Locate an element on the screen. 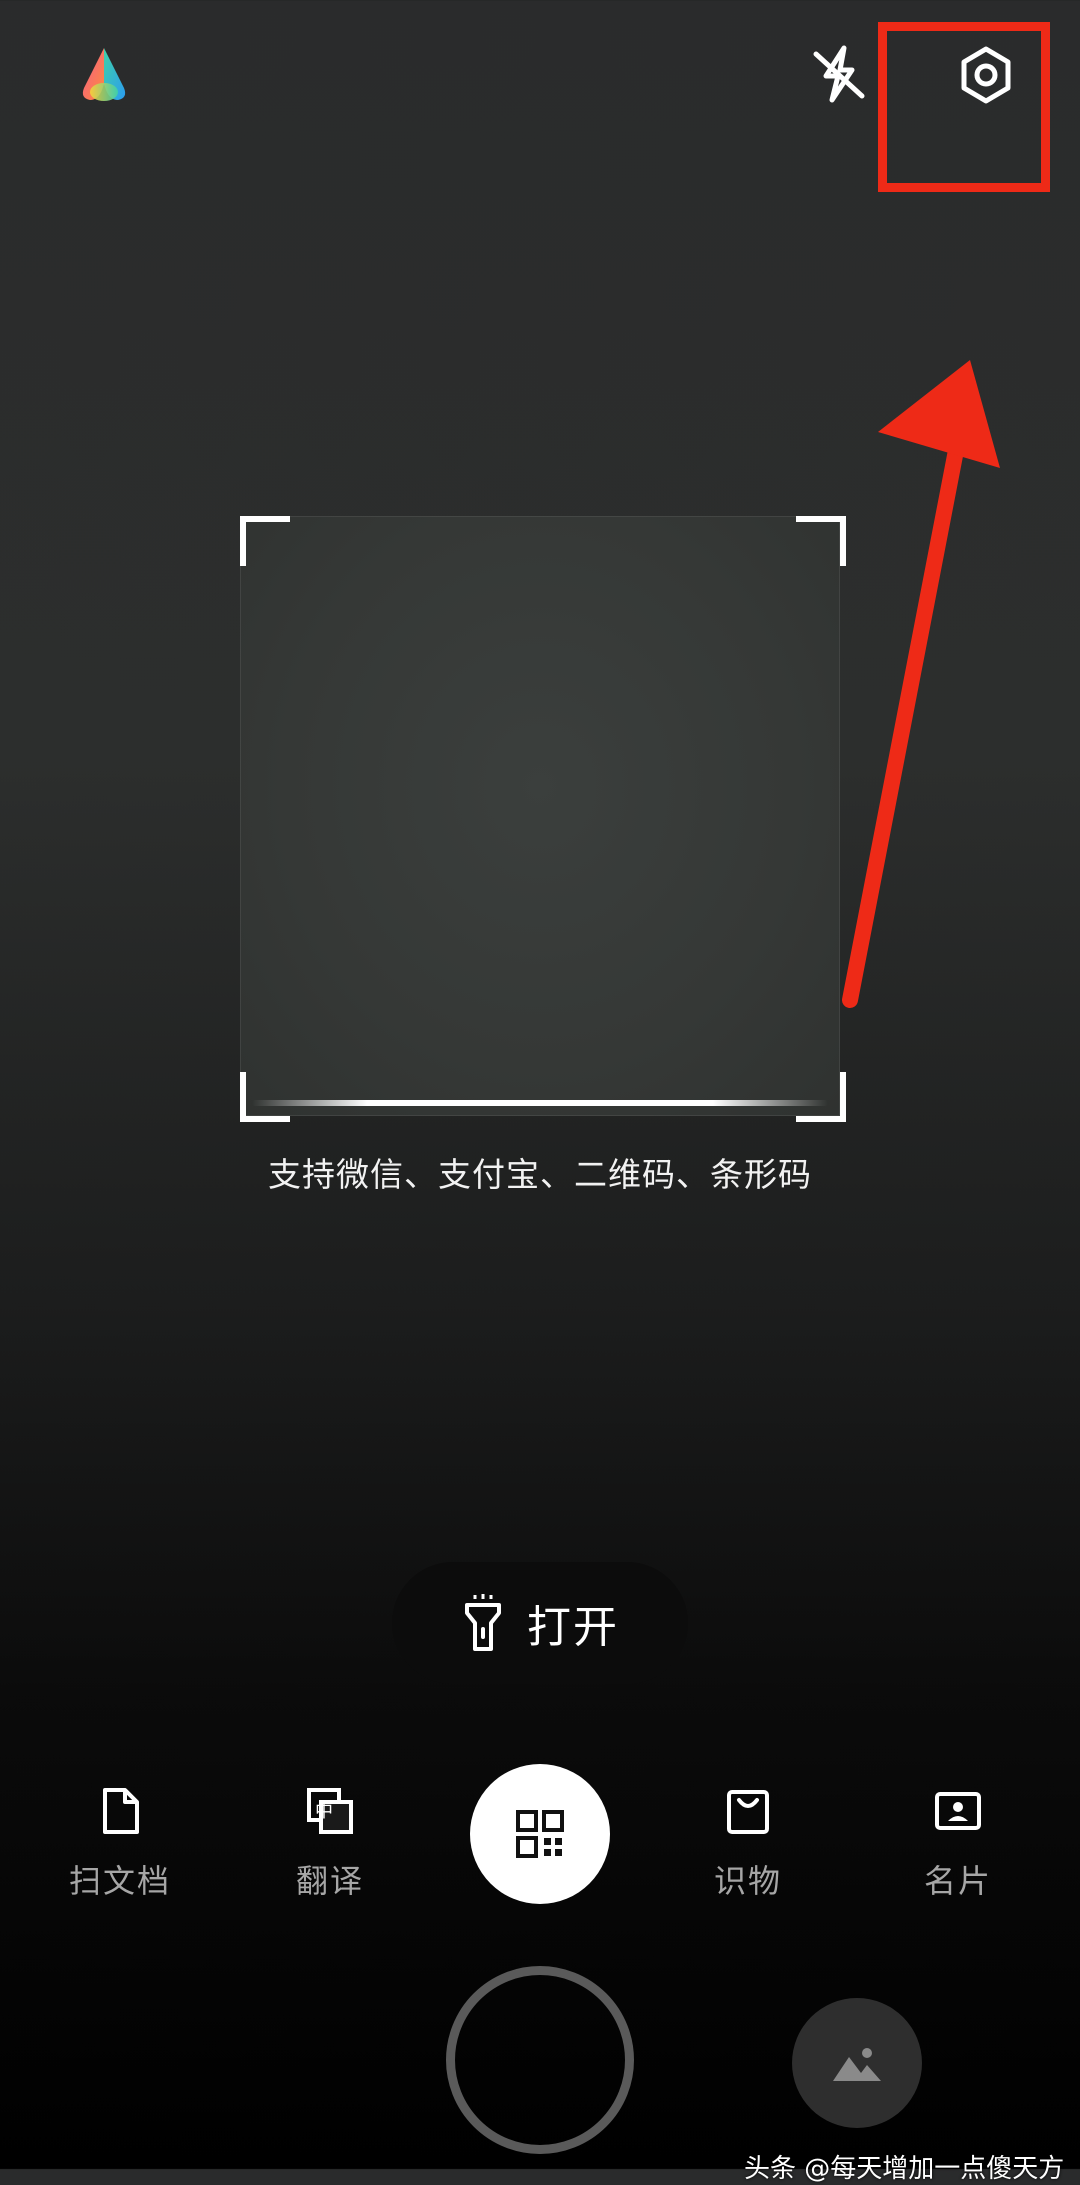  mode-qr-code-active is located at coordinates (540, 1834).